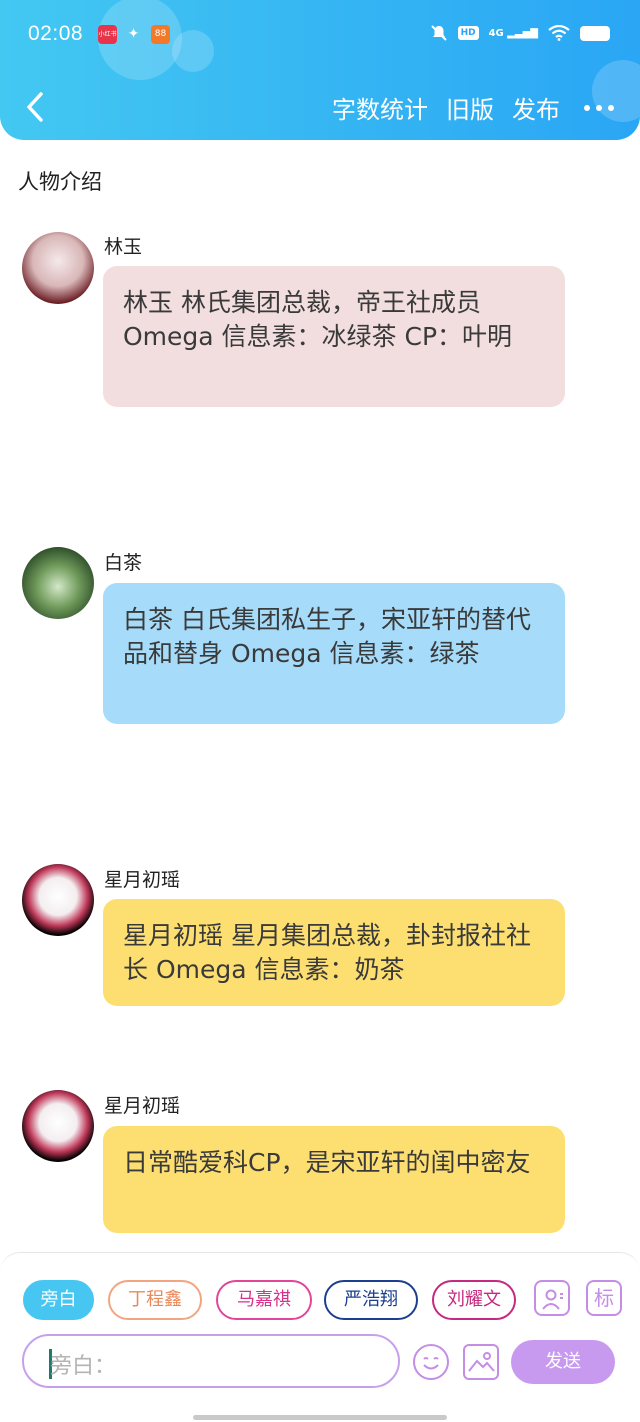 This screenshot has width=640, height=1422. What do you see at coordinates (160, 34) in the screenshot?
I see `app-notification-icon: 88` at bounding box center [160, 34].